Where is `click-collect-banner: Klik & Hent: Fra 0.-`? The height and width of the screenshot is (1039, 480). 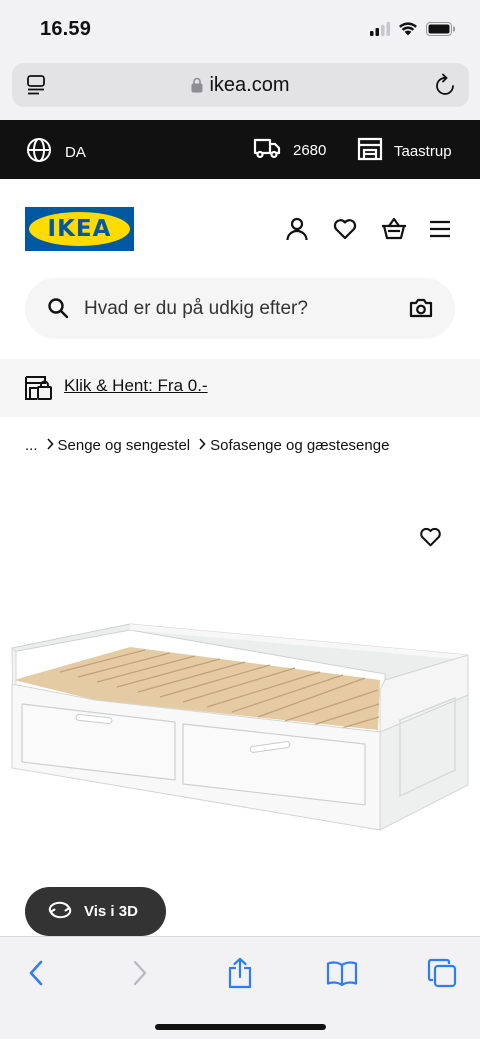
click-collect-banner: Klik & Hent: Fra 0.- is located at coordinates (240, 388).